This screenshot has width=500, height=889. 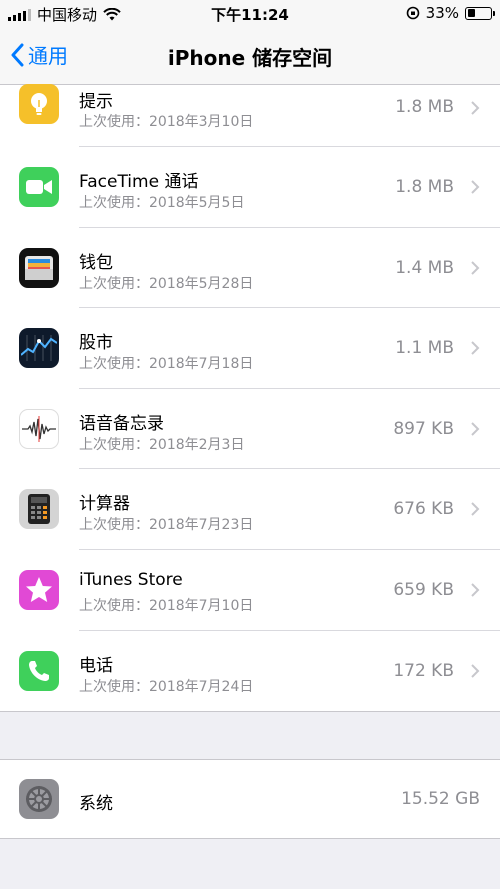 I want to click on last-used: 上次使用：2018年7月18日, so click(x=166, y=364).